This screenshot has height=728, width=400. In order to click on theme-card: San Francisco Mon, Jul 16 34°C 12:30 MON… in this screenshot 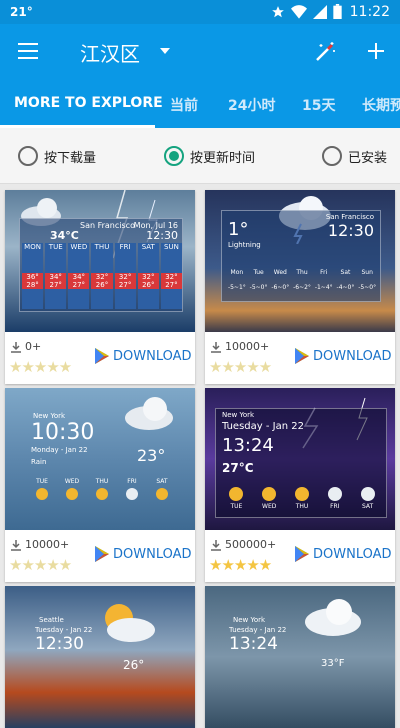, I will do `click(100, 287)`.